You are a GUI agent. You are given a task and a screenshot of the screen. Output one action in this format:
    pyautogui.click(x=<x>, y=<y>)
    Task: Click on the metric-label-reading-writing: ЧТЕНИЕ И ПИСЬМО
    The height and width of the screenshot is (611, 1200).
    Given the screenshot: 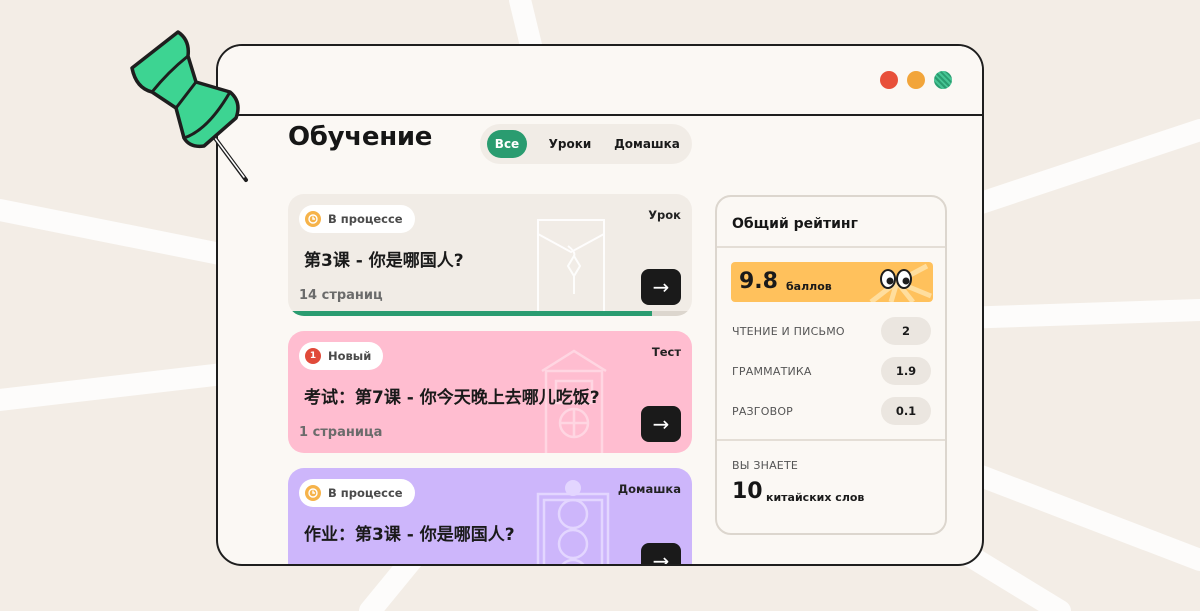 What is the action you would take?
    pyautogui.click(x=788, y=331)
    